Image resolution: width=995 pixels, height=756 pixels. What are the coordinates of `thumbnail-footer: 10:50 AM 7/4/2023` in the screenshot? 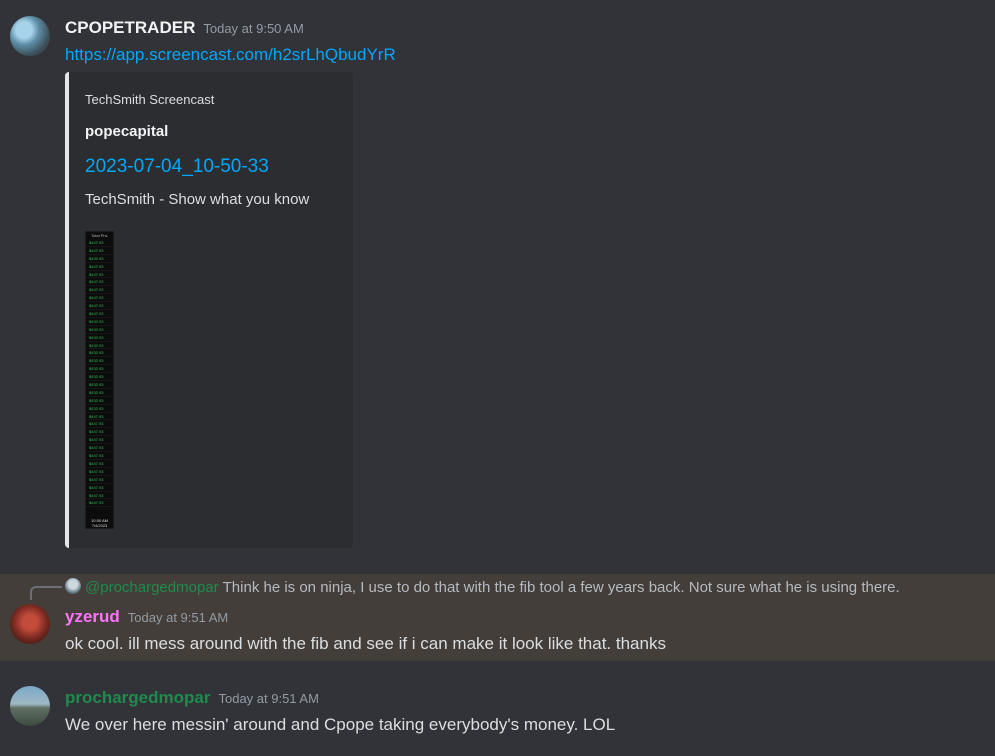 It's located at (99, 523).